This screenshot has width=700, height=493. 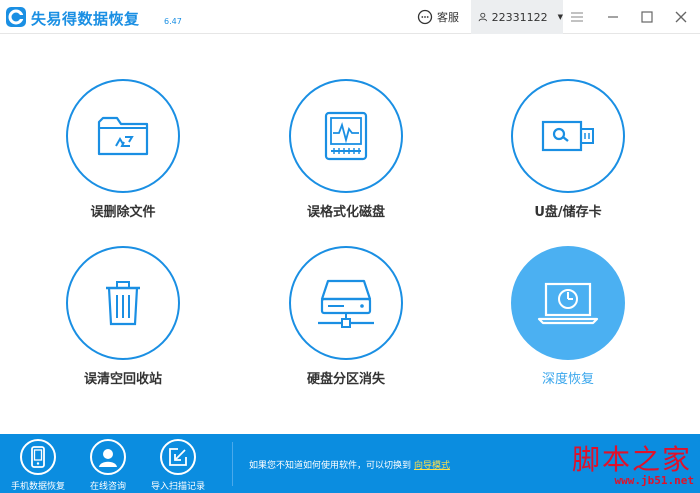 I want to click on user-icon, so click(x=482, y=17).